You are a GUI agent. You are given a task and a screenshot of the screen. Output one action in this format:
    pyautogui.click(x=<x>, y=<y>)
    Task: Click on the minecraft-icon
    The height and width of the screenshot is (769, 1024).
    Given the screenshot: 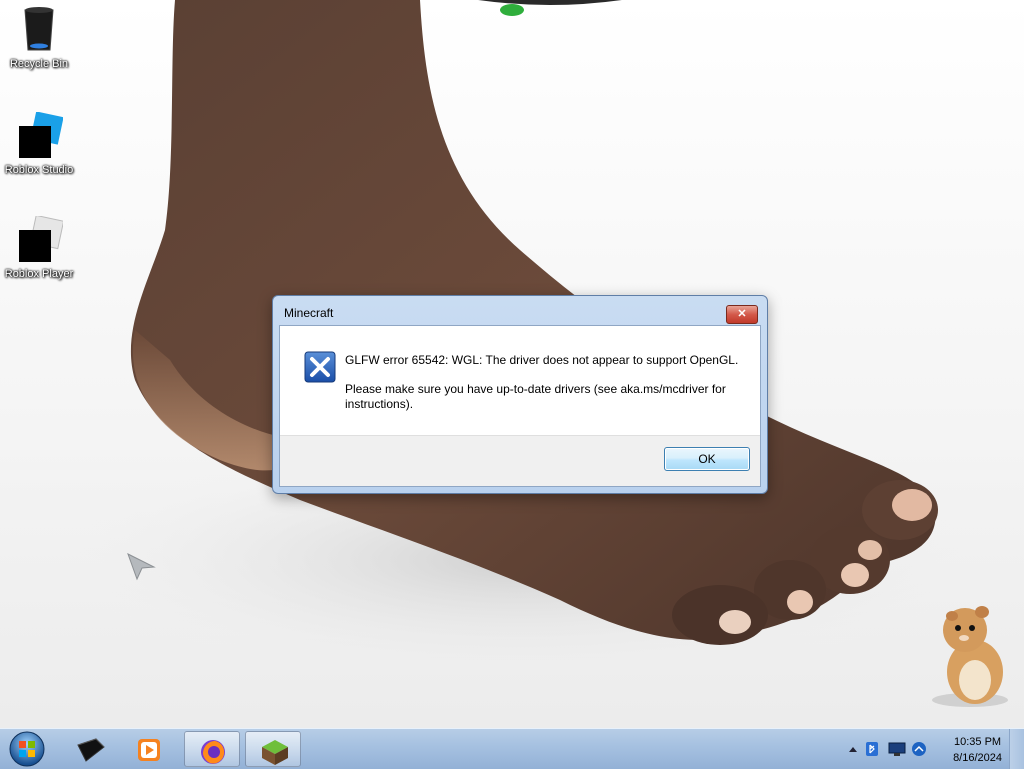 What is the action you would take?
    pyautogui.click(x=275, y=752)
    